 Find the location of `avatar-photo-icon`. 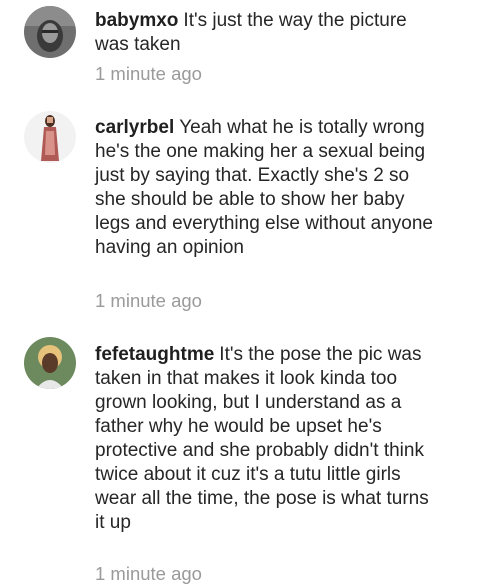

avatar-photo-icon is located at coordinates (50, 363).